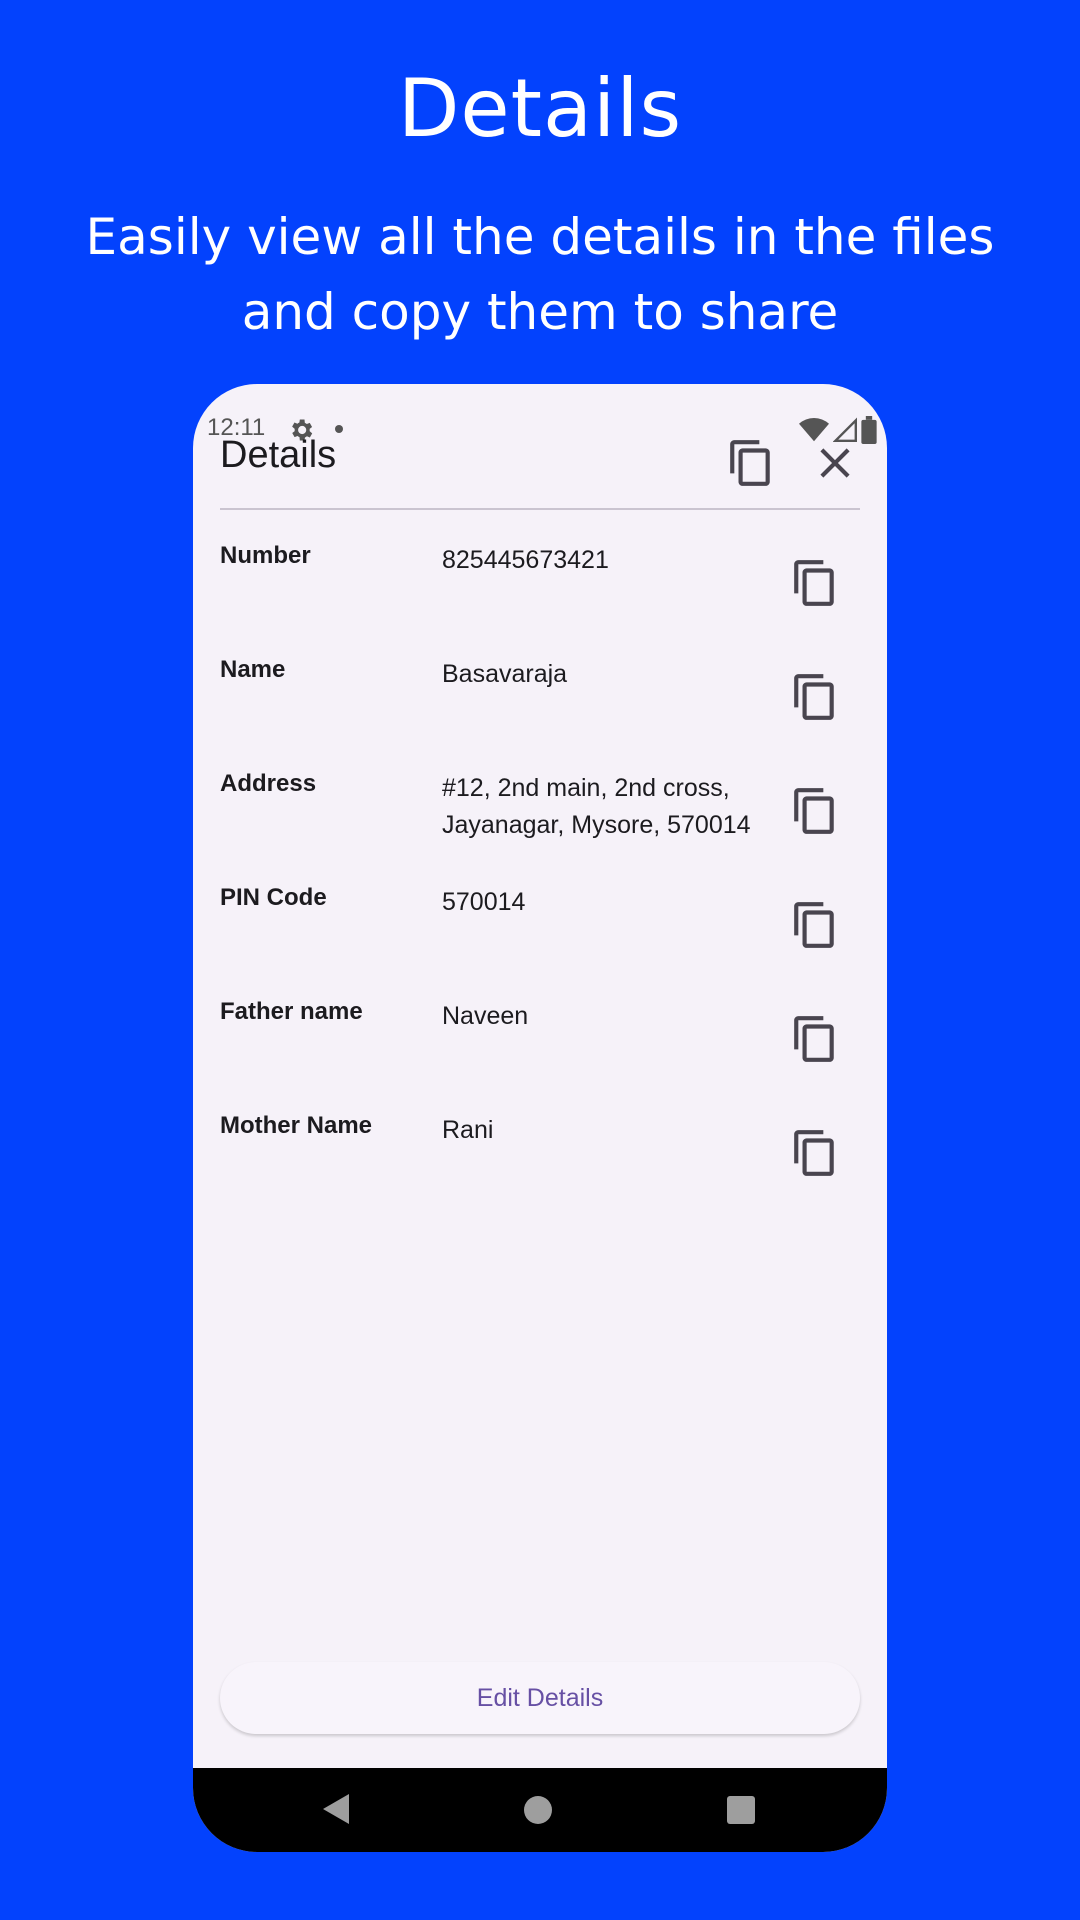 The height and width of the screenshot is (1920, 1080). Describe the element at coordinates (540, 1047) in the screenshot. I see `detail-row-father-name: Father name Naveen` at that location.